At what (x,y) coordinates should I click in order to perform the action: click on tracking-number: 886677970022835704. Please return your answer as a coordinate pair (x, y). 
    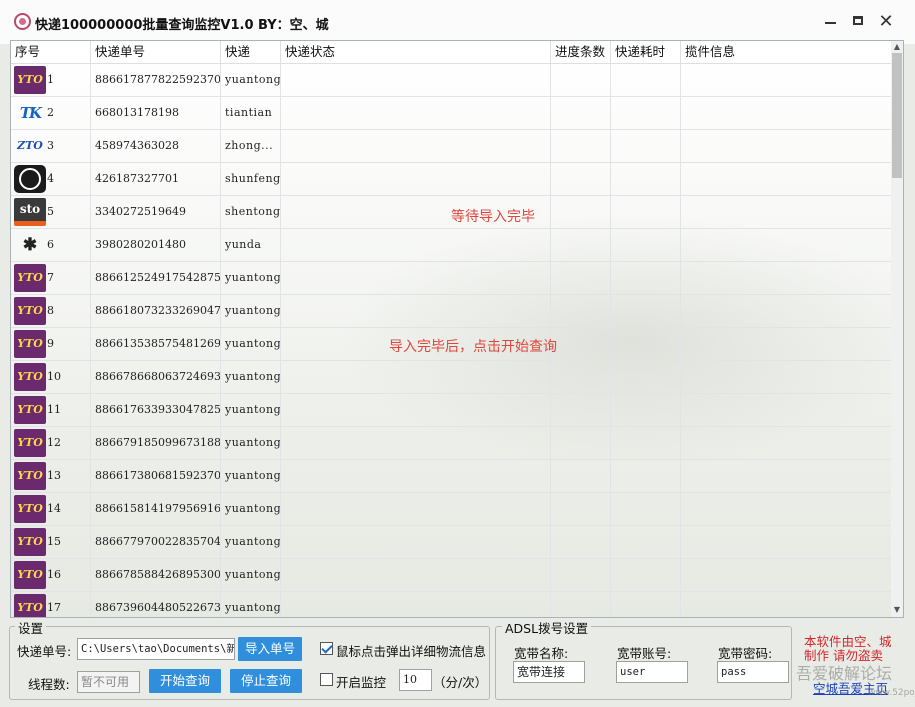
    Looking at the image, I should click on (156, 542).